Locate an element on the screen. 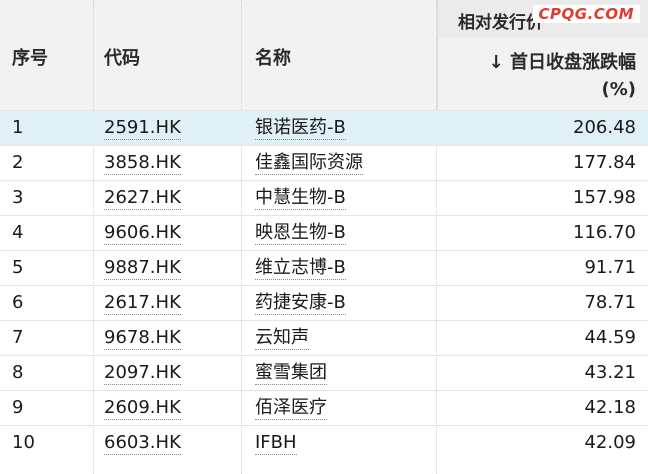 This screenshot has height=474, width=648. first-day-change-value: 157.98 is located at coordinates (604, 197).